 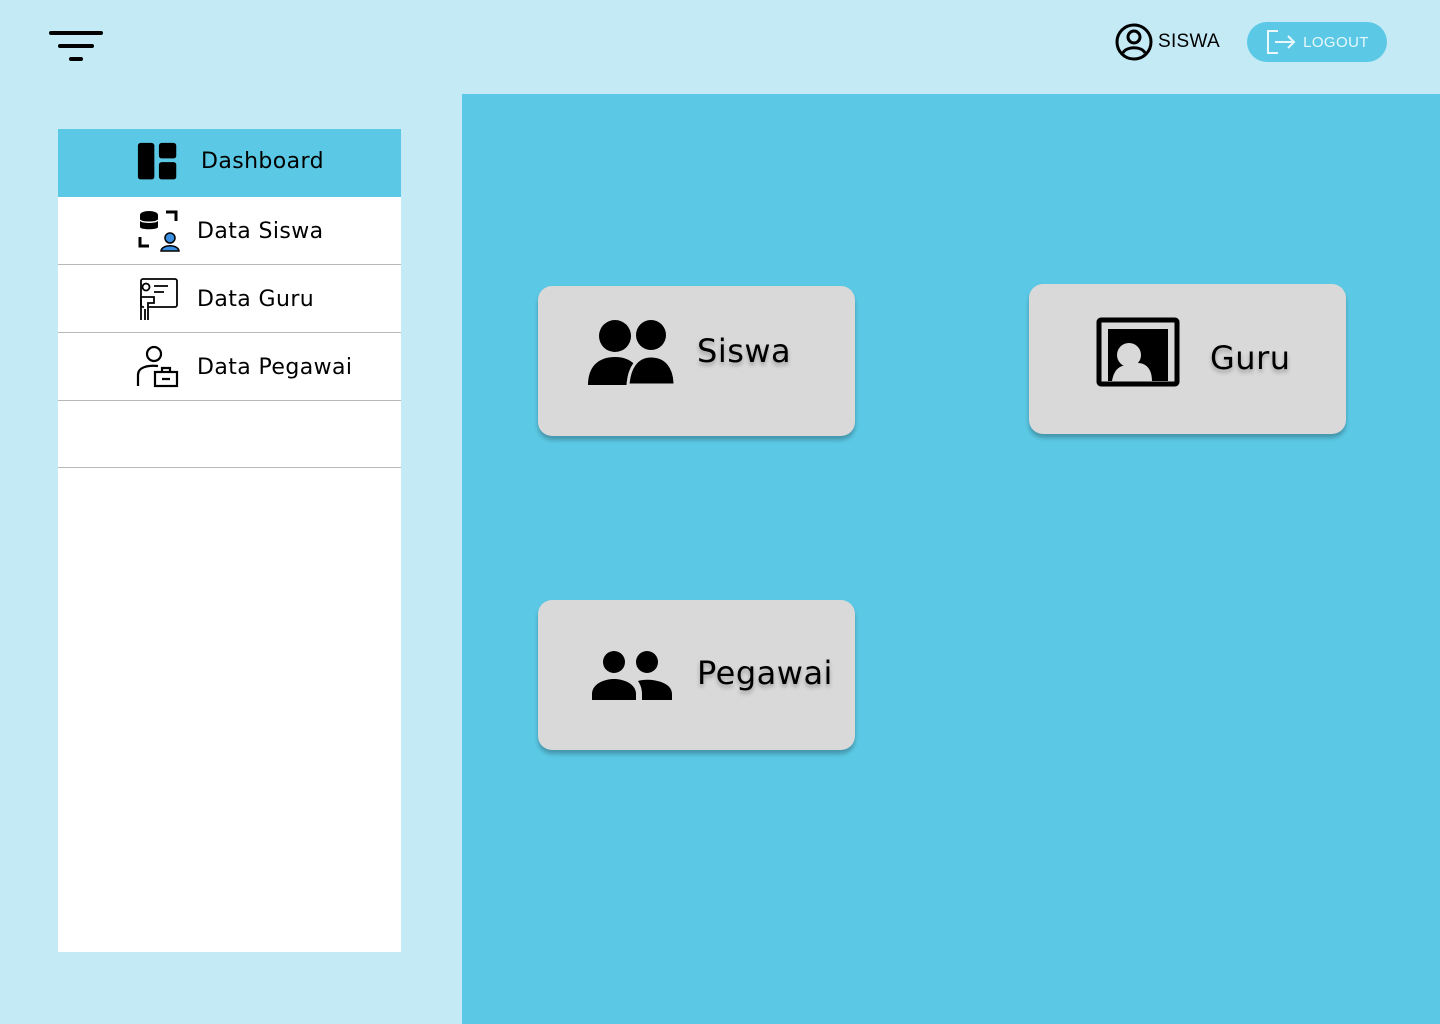 I want to click on card-label: Siswa, so click(x=744, y=351).